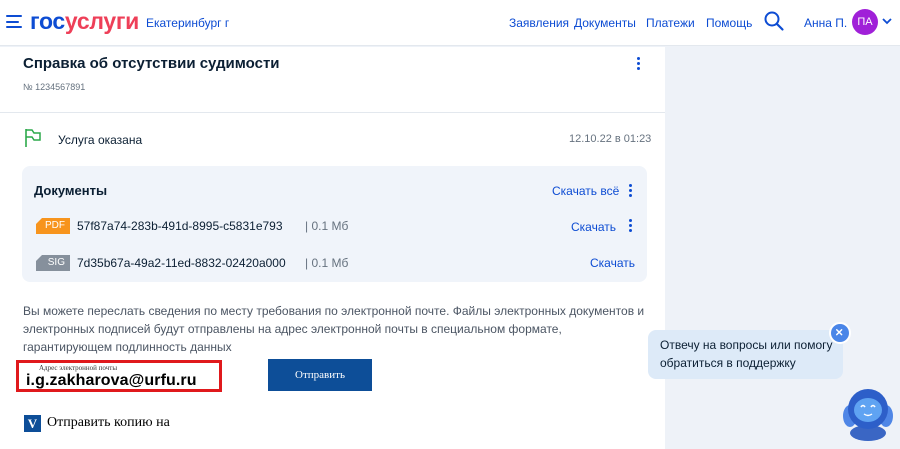  I want to click on pdf-file-icon: PDF, so click(53, 226).